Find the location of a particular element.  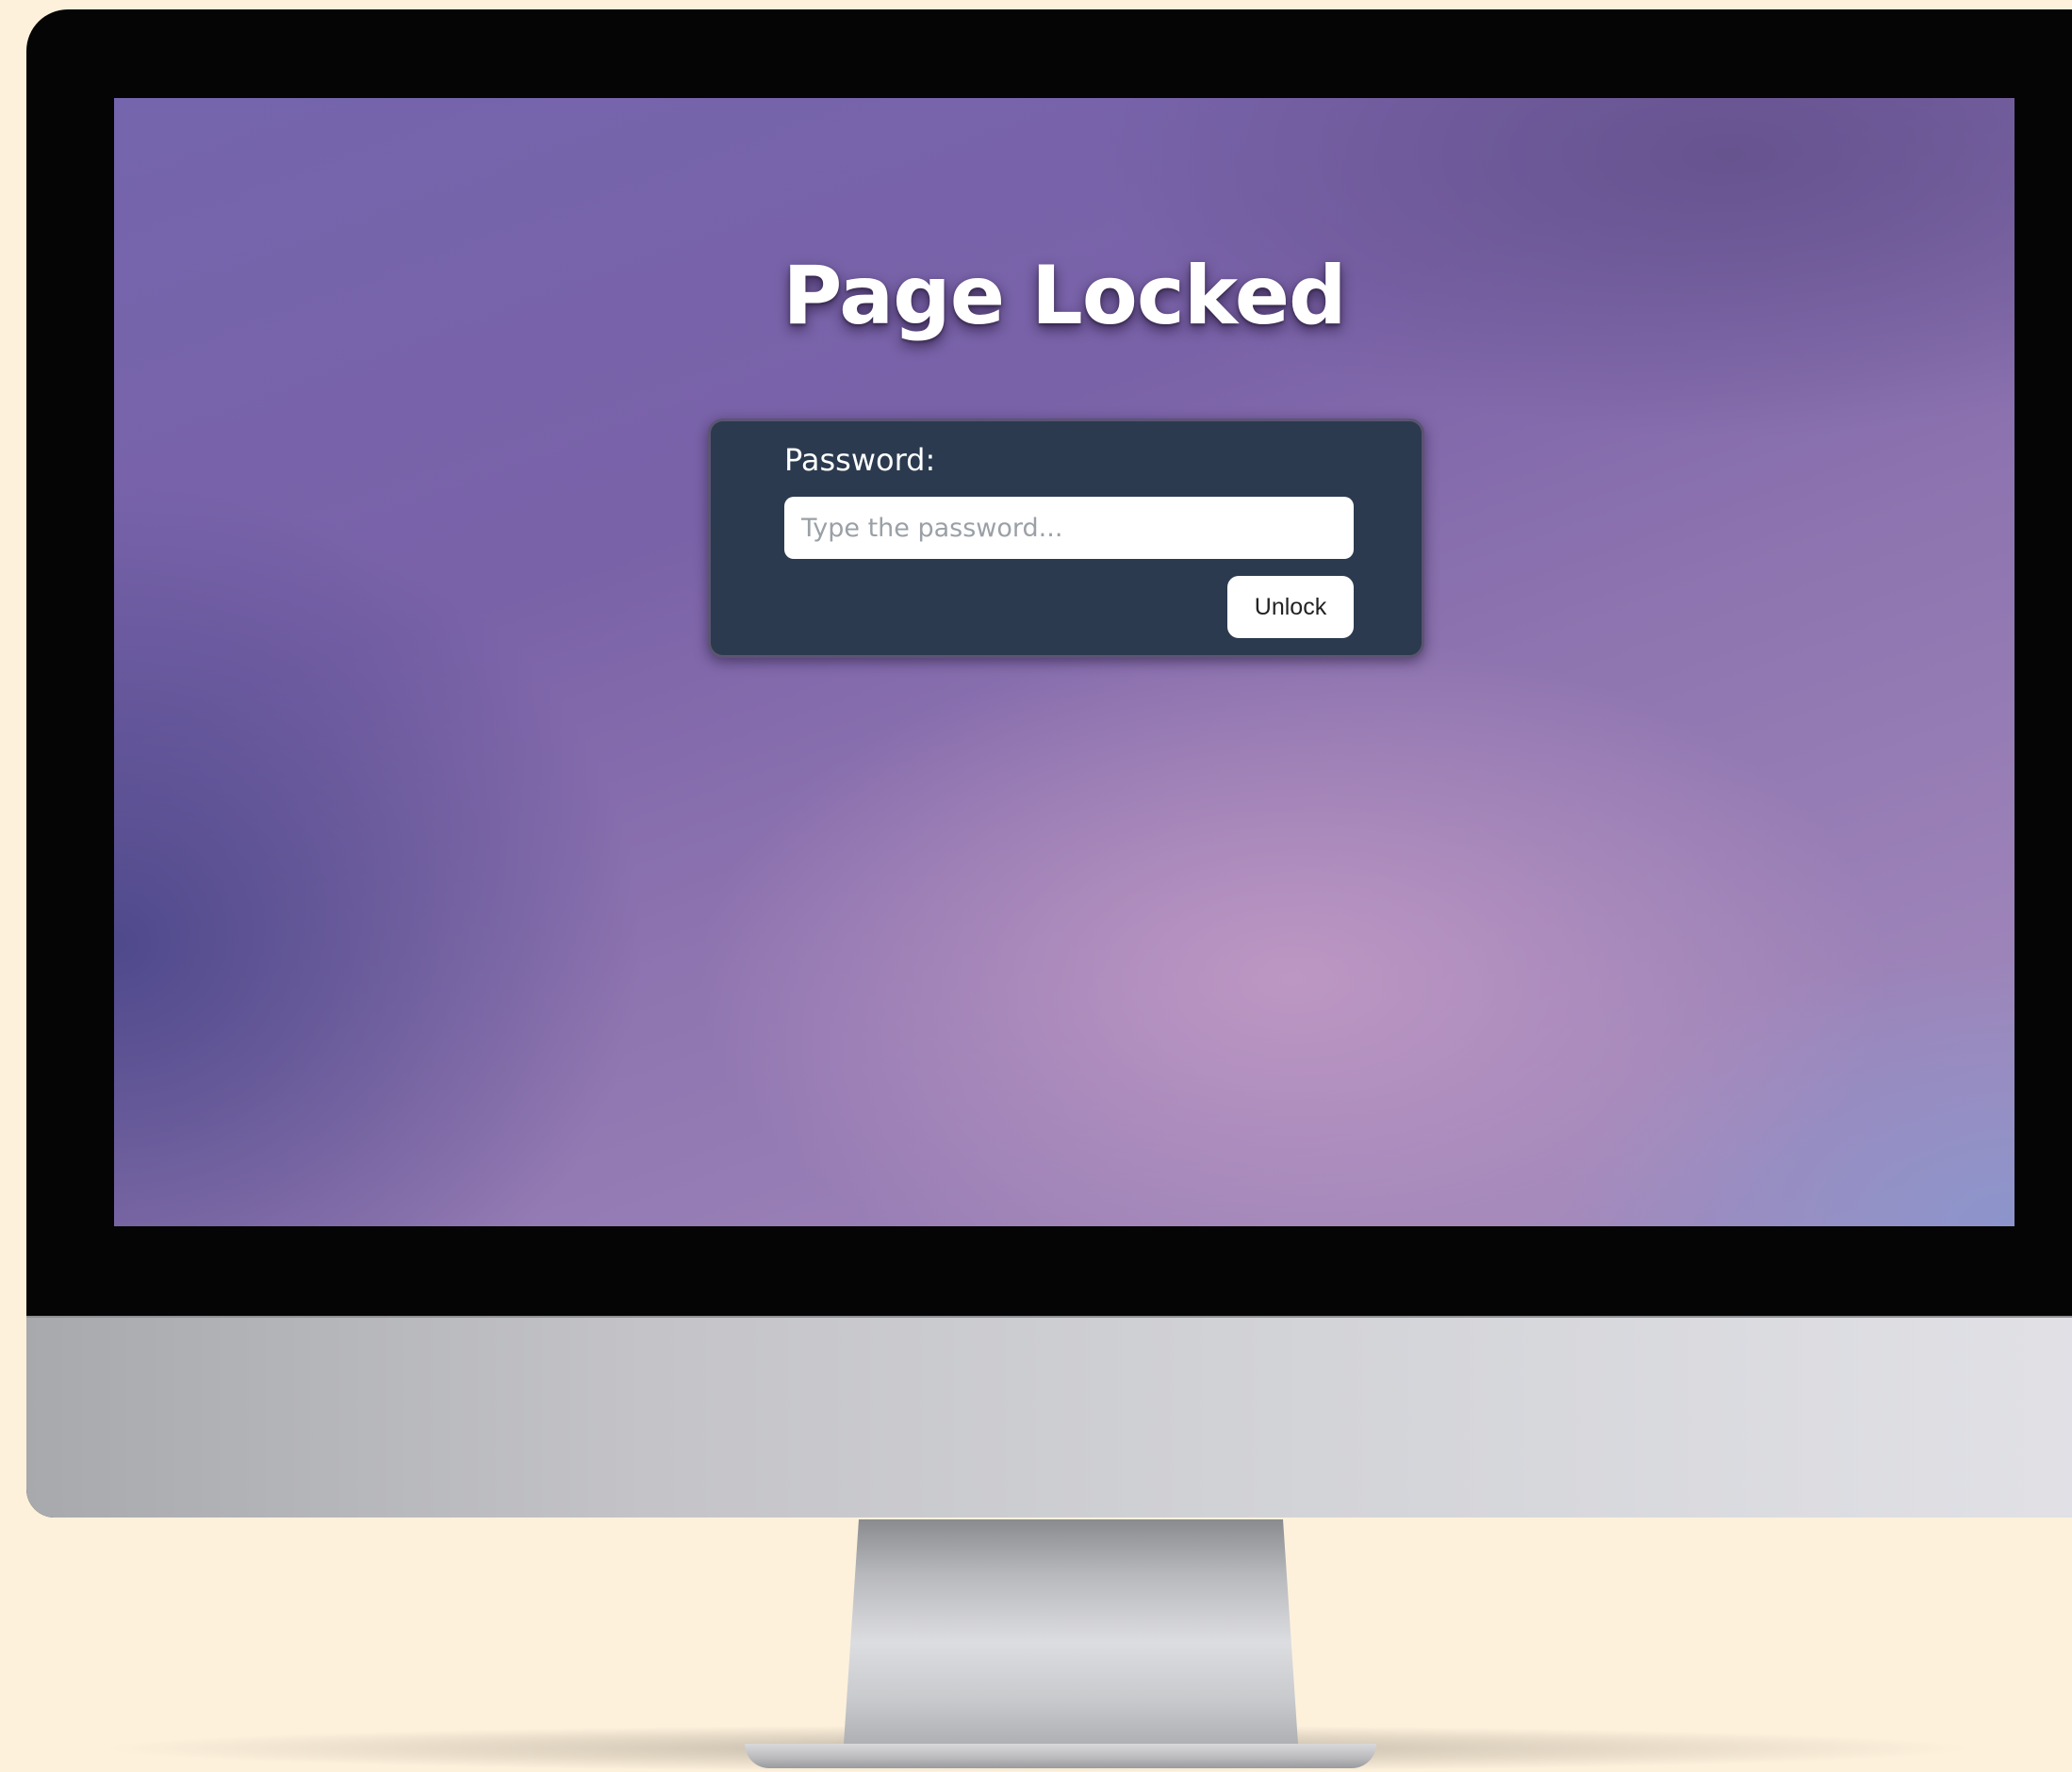

password-panel: Password: Unlock is located at coordinates (1066, 538).